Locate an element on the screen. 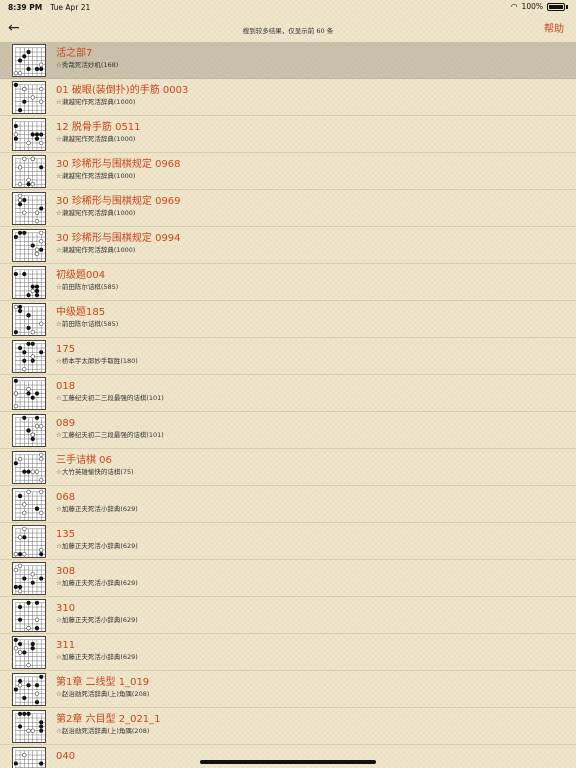 The image size is (576, 768). list-item: 活之部7 ☆秀哉死活妙机(168) is located at coordinates (288, 60).